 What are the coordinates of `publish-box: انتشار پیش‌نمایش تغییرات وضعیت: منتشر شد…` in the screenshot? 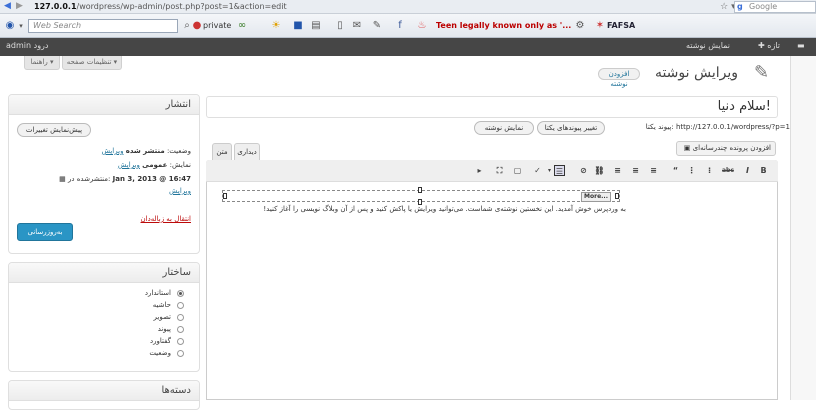 It's located at (104, 174).